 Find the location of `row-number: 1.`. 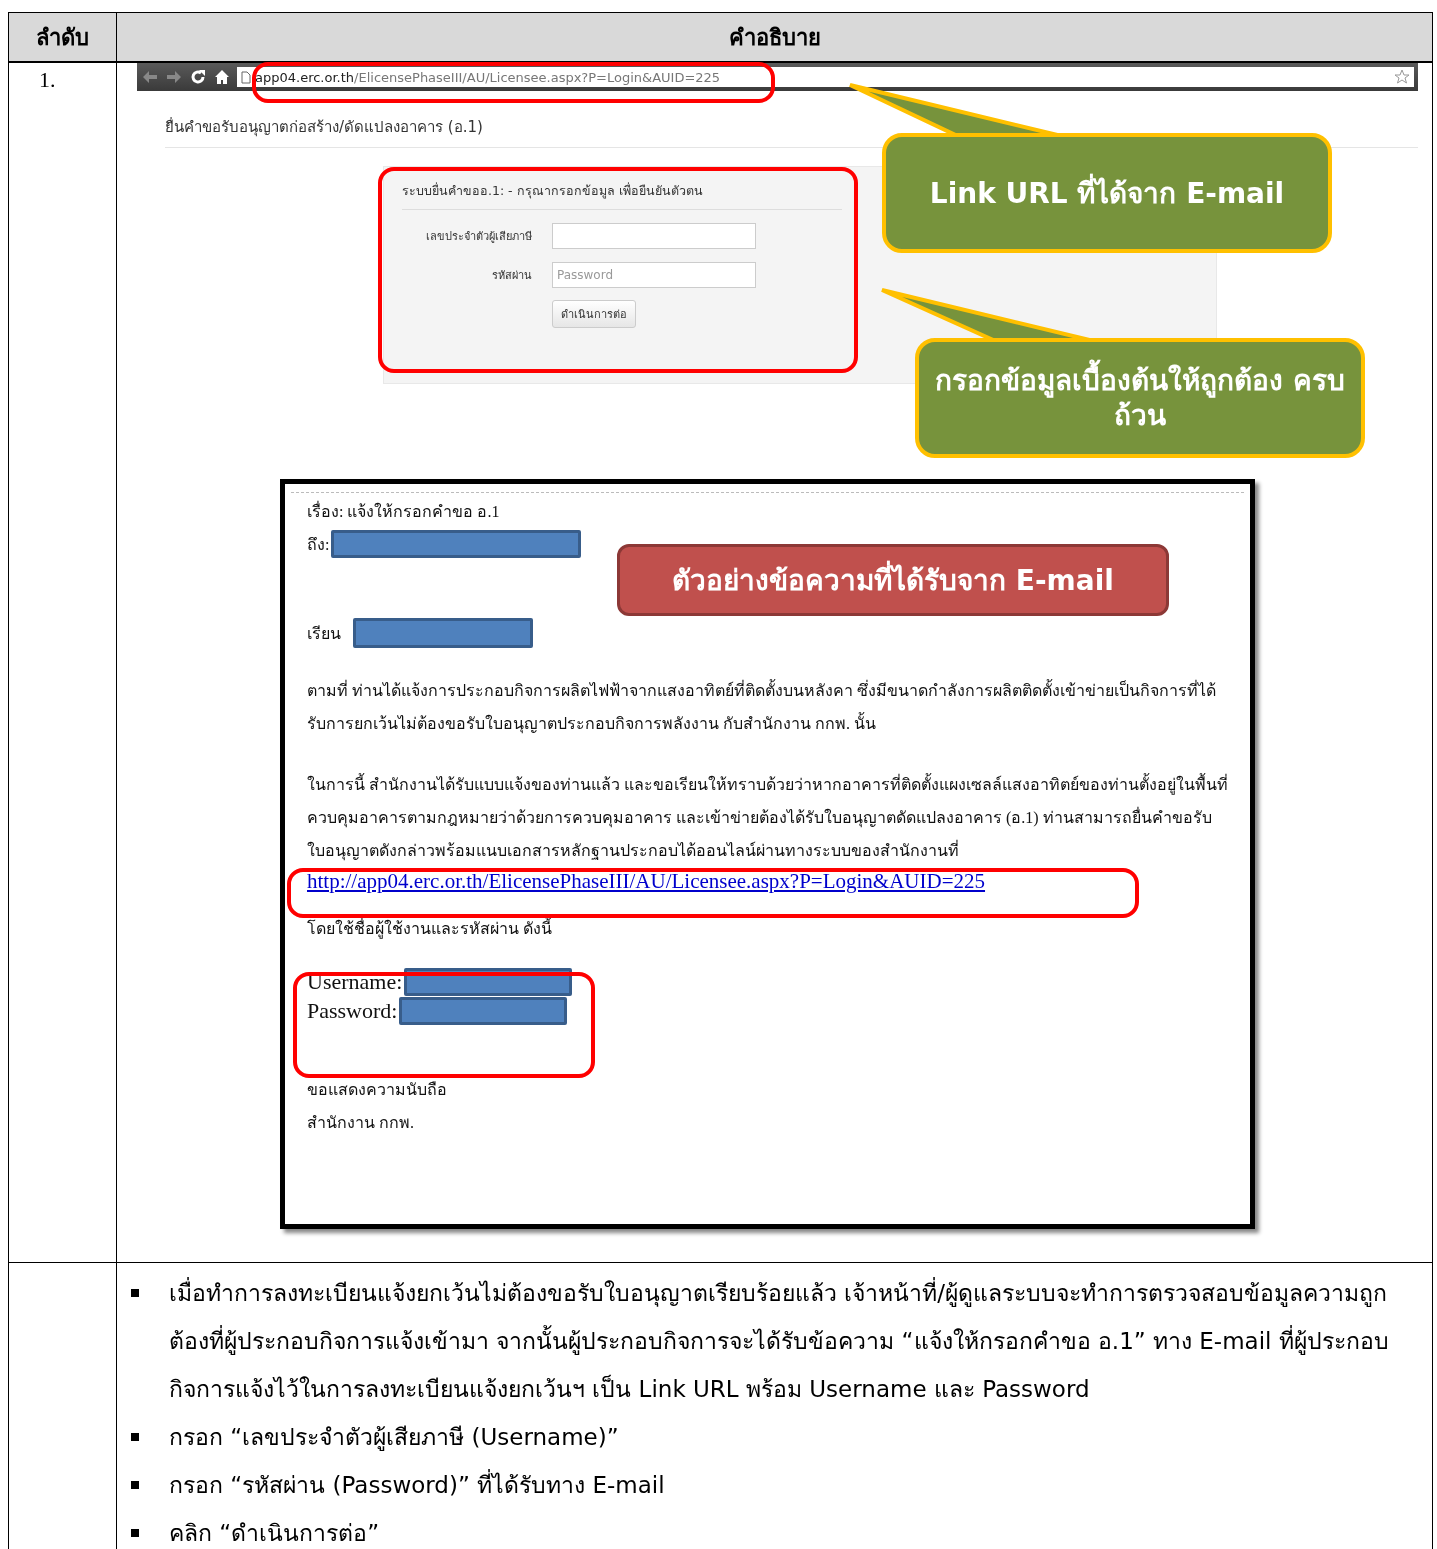

row-number: 1. is located at coordinates (63, 663).